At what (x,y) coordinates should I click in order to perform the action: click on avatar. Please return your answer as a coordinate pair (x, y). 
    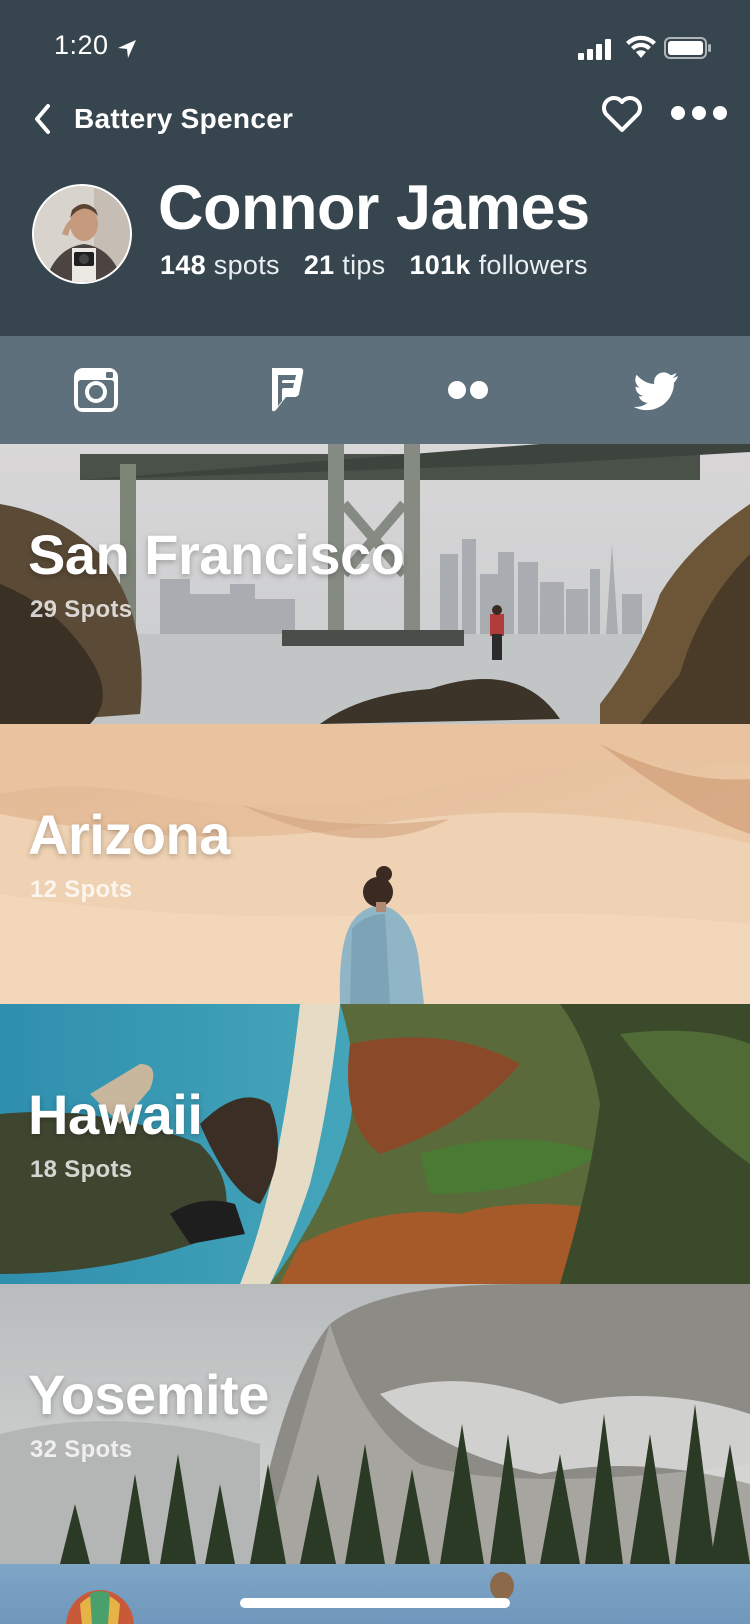
    Looking at the image, I should click on (82, 234).